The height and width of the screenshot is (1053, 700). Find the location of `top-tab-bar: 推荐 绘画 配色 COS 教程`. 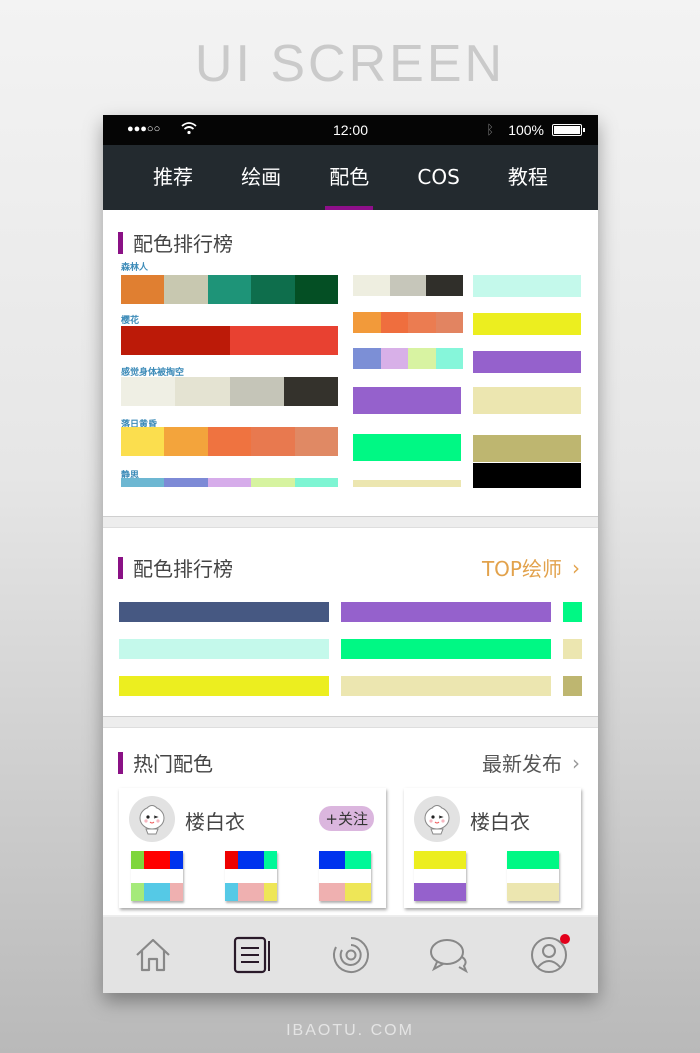

top-tab-bar: 推荐 绘画 配色 COS 教程 is located at coordinates (350, 177).